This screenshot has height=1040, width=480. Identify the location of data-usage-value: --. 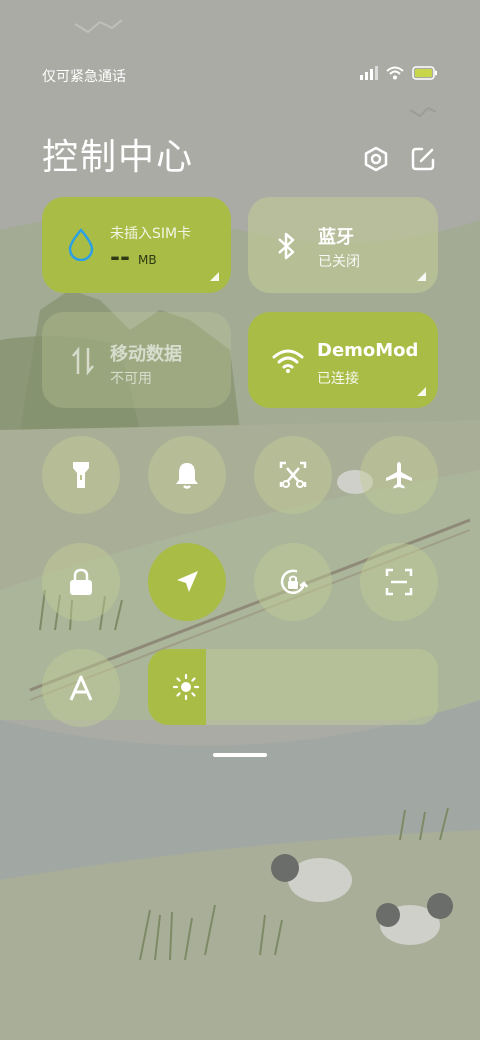
(120, 257).